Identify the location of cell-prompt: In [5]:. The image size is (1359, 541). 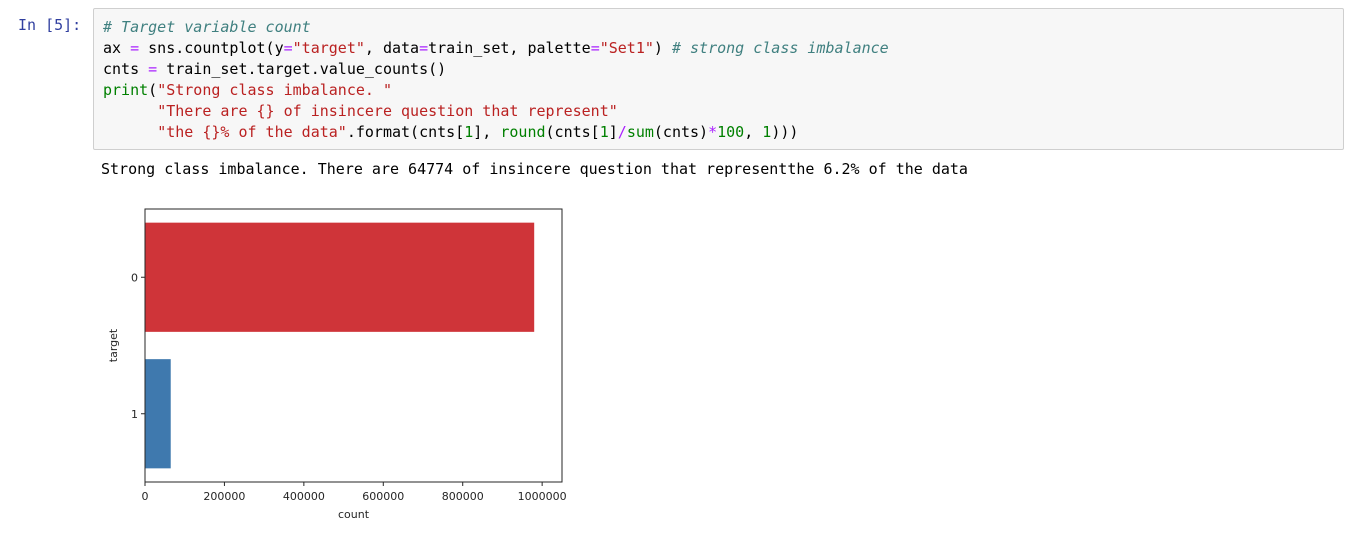
(50, 25).